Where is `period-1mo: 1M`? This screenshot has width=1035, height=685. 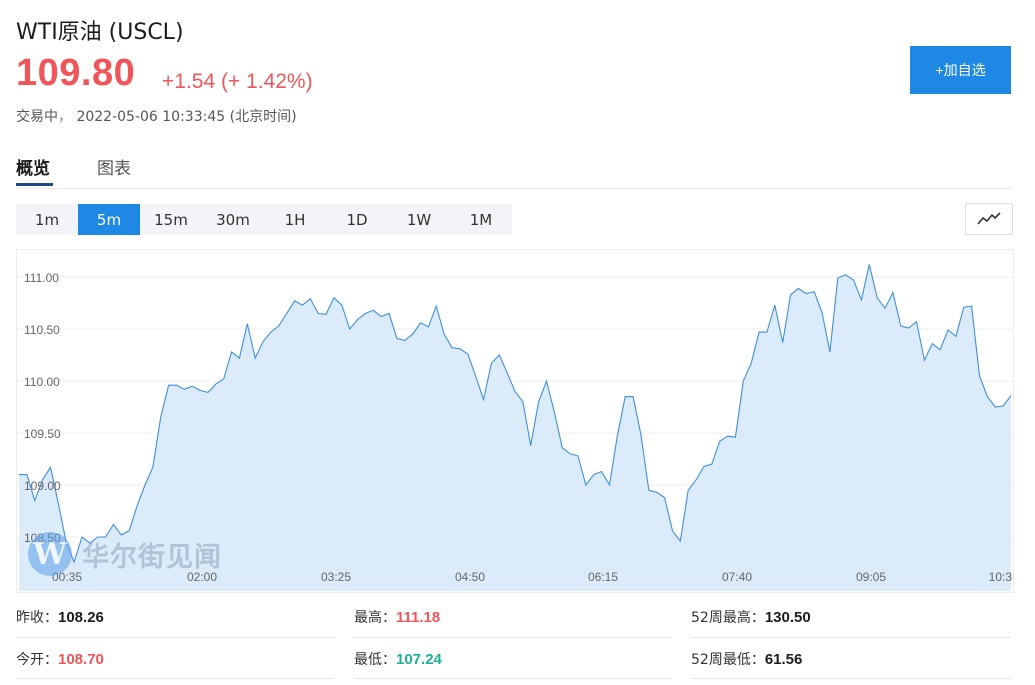 period-1mo: 1M is located at coordinates (481, 219).